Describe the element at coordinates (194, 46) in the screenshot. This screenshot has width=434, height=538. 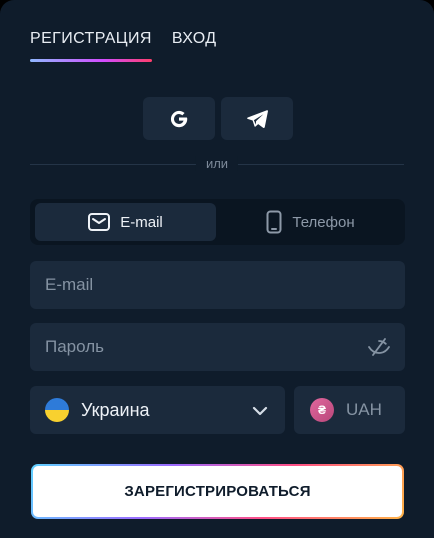
I see `tab-login: ВХОД` at that location.